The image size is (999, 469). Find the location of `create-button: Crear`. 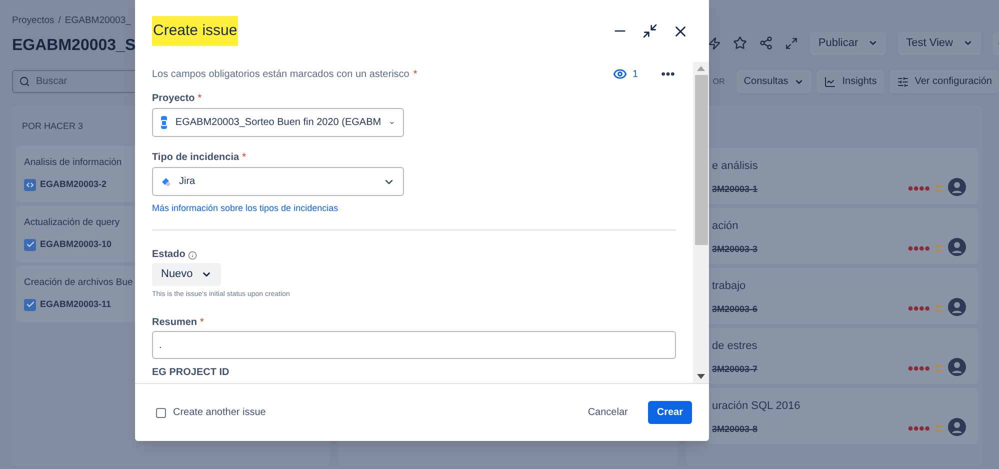

create-button: Crear is located at coordinates (670, 412).